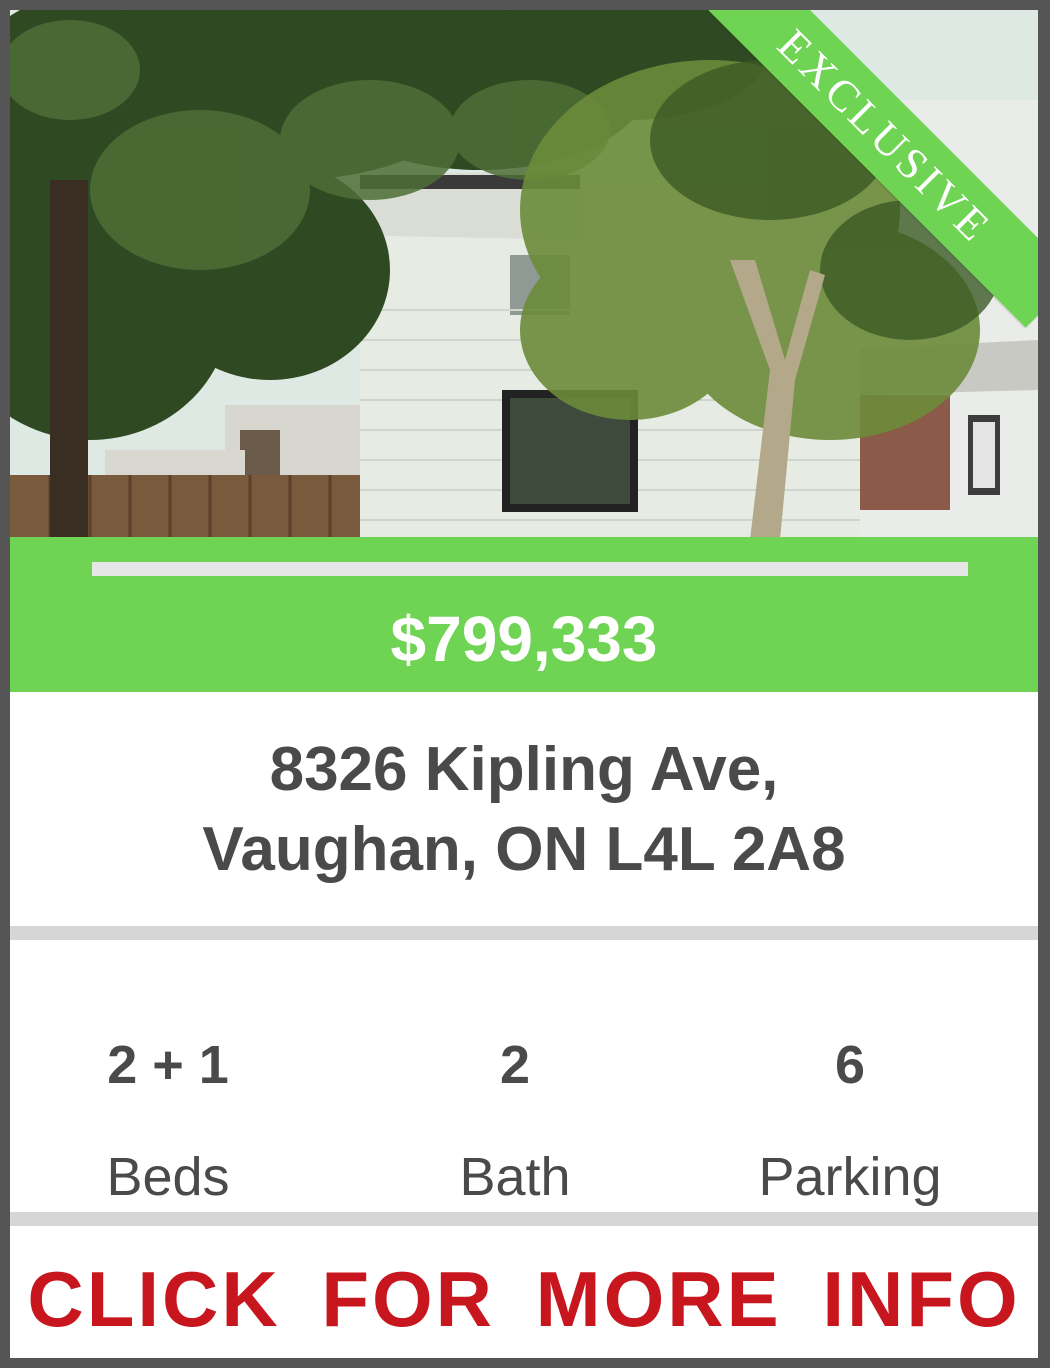  What do you see at coordinates (850, 1121) in the screenshot?
I see `stat-parking: 6 Parking` at bounding box center [850, 1121].